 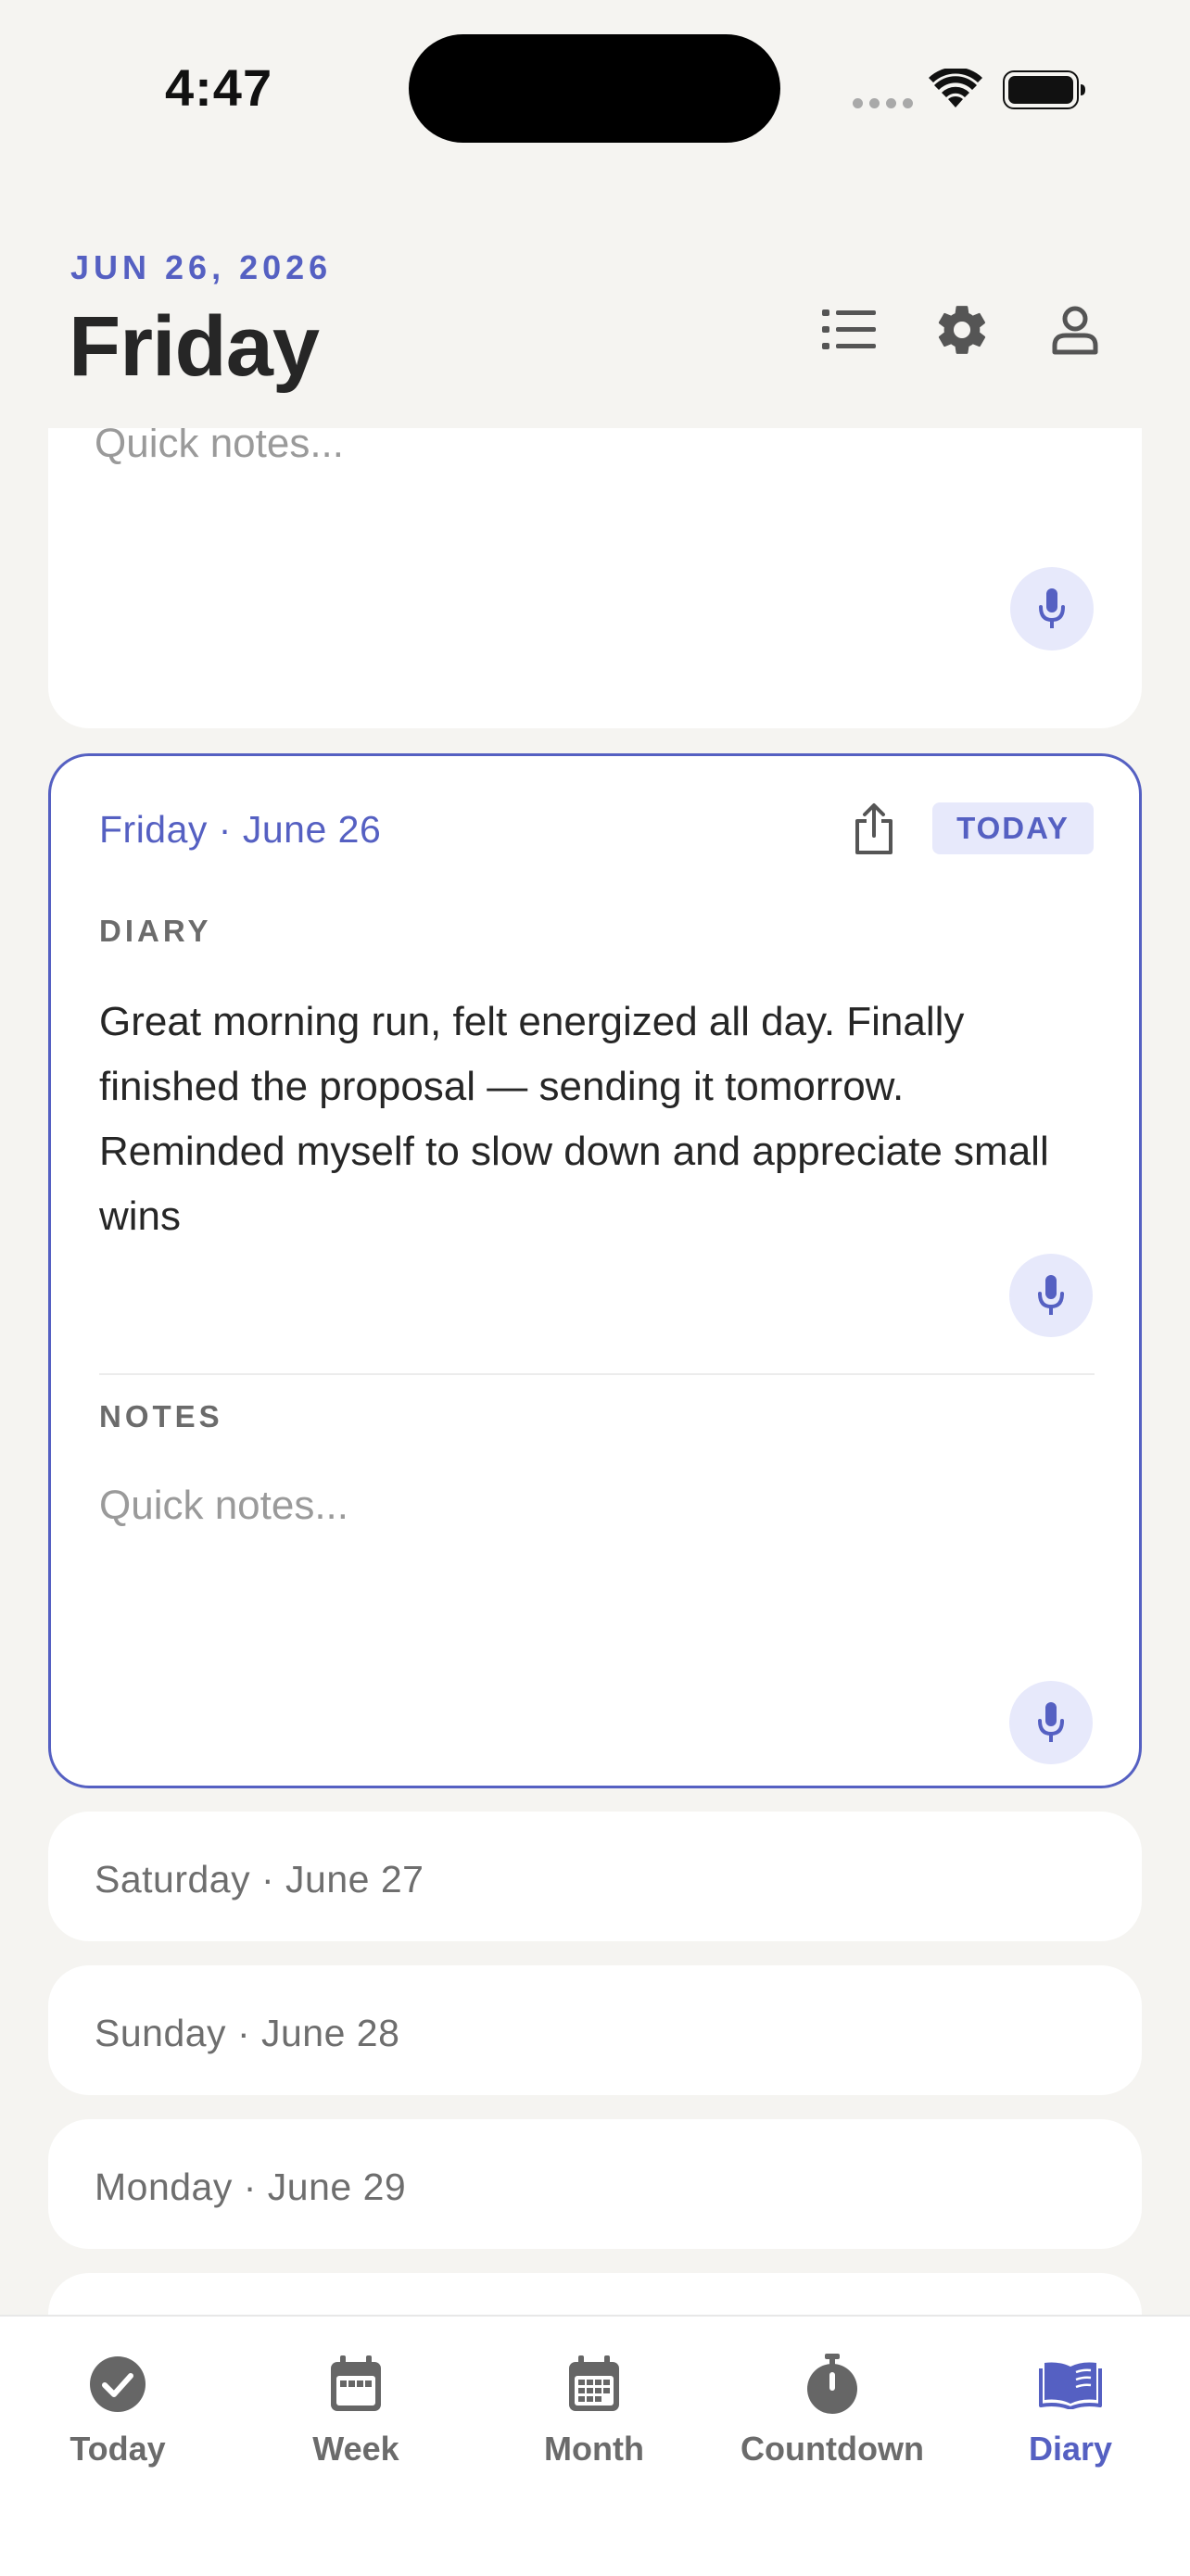 I want to click on settings-button, so click(x=962, y=330).